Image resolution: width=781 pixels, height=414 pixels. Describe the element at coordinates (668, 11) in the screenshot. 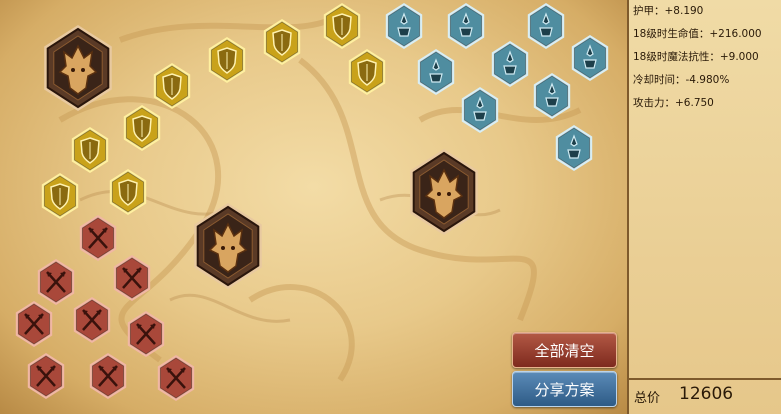

I see `stat-armor: 护甲：+8.190` at that location.